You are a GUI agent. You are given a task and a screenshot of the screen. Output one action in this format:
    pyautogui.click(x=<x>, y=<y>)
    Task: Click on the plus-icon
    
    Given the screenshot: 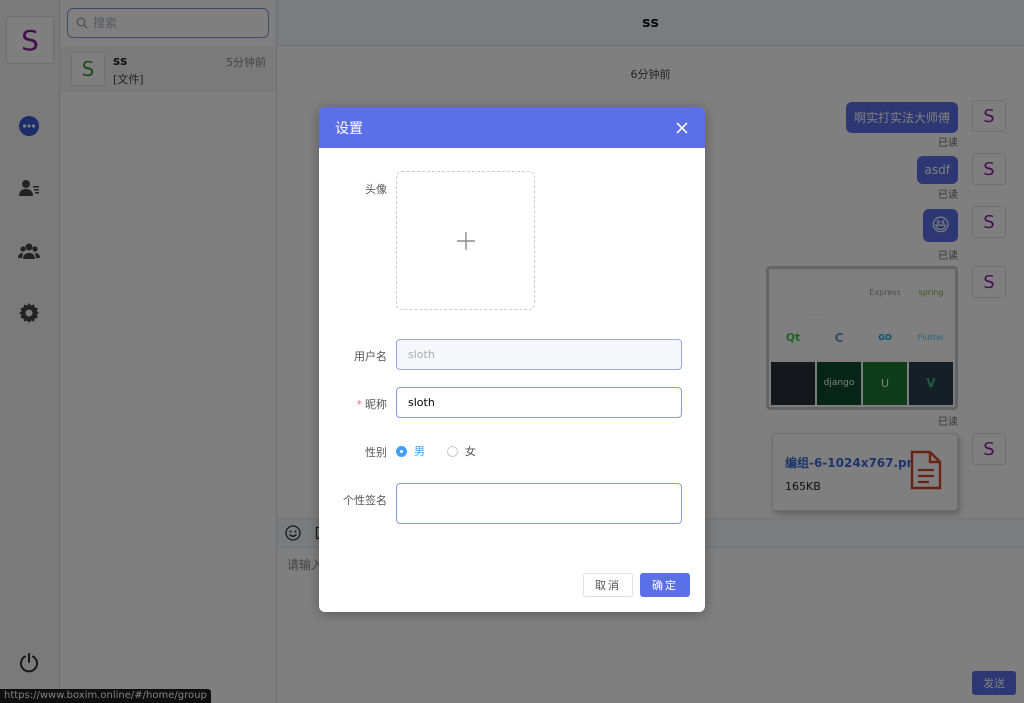 What is the action you would take?
    pyautogui.click(x=465, y=240)
    